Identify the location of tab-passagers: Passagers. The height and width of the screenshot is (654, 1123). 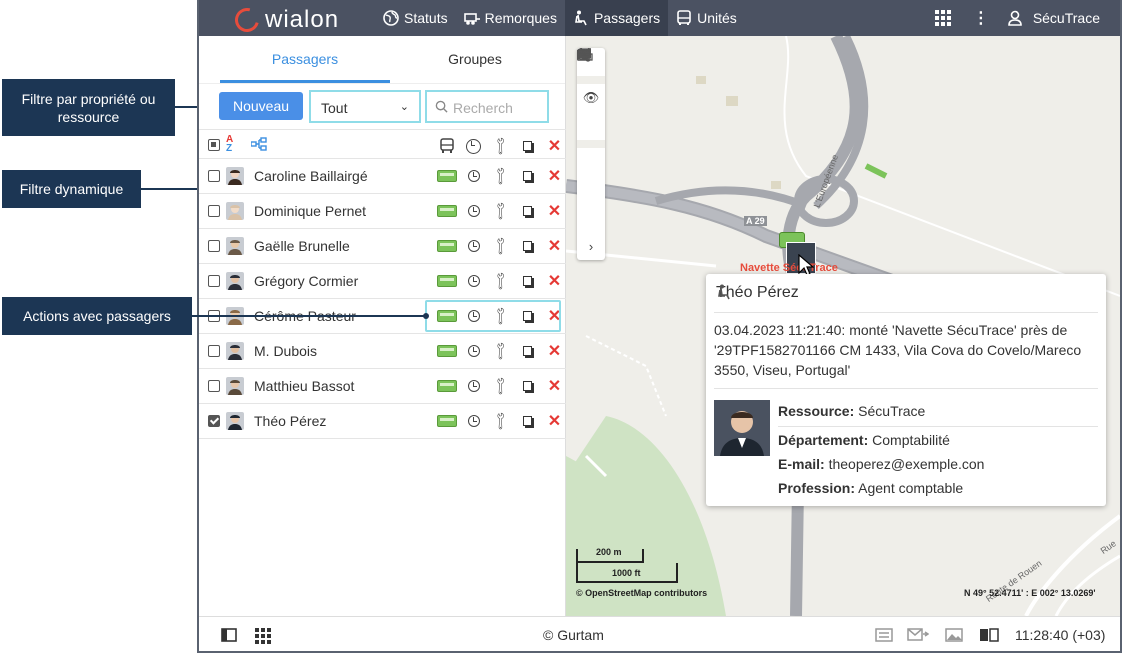
(305, 59).